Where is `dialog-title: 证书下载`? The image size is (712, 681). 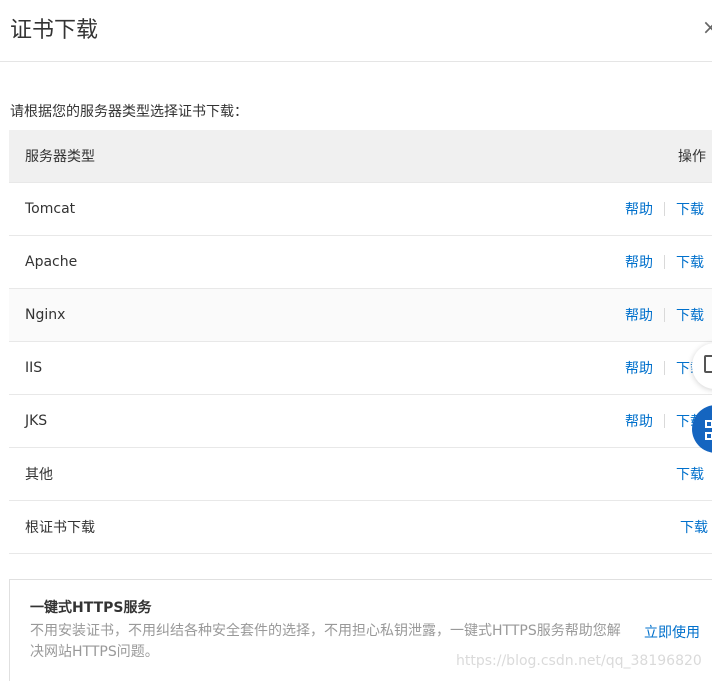
dialog-title: 证书下载 is located at coordinates (54, 30).